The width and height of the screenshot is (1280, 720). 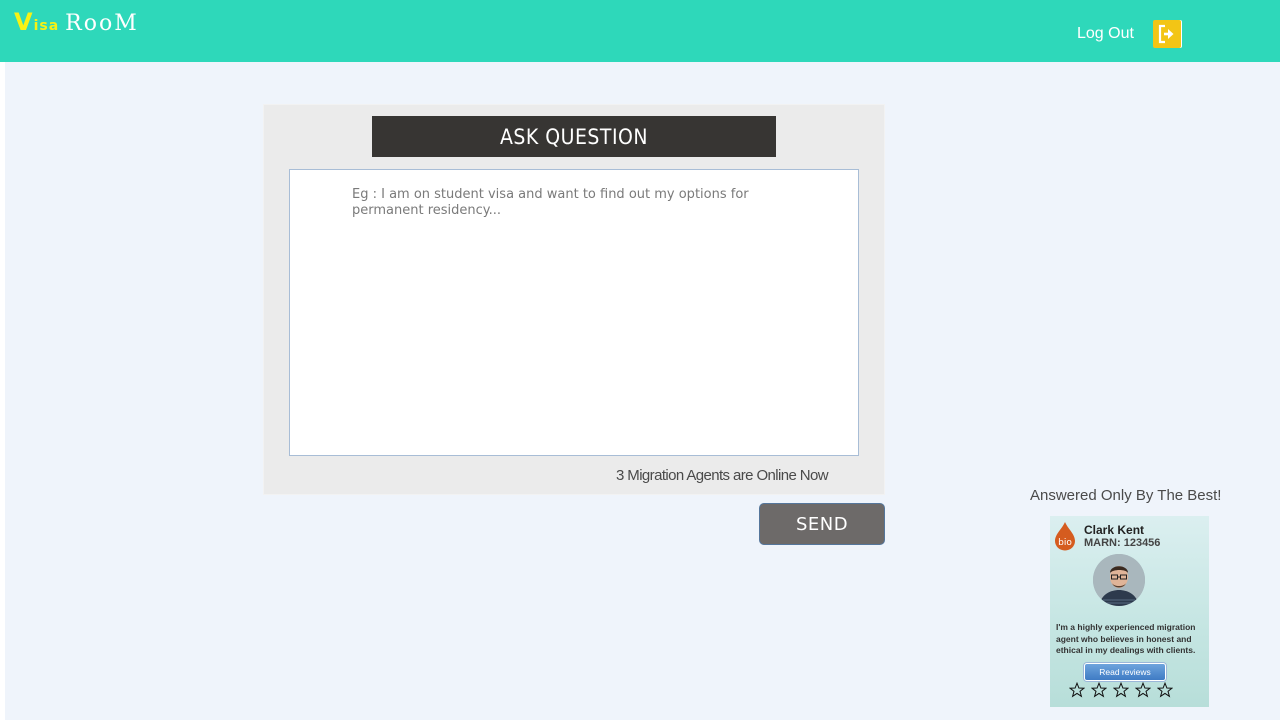 I want to click on agent-name: Clark Kent, so click(x=1114, y=530).